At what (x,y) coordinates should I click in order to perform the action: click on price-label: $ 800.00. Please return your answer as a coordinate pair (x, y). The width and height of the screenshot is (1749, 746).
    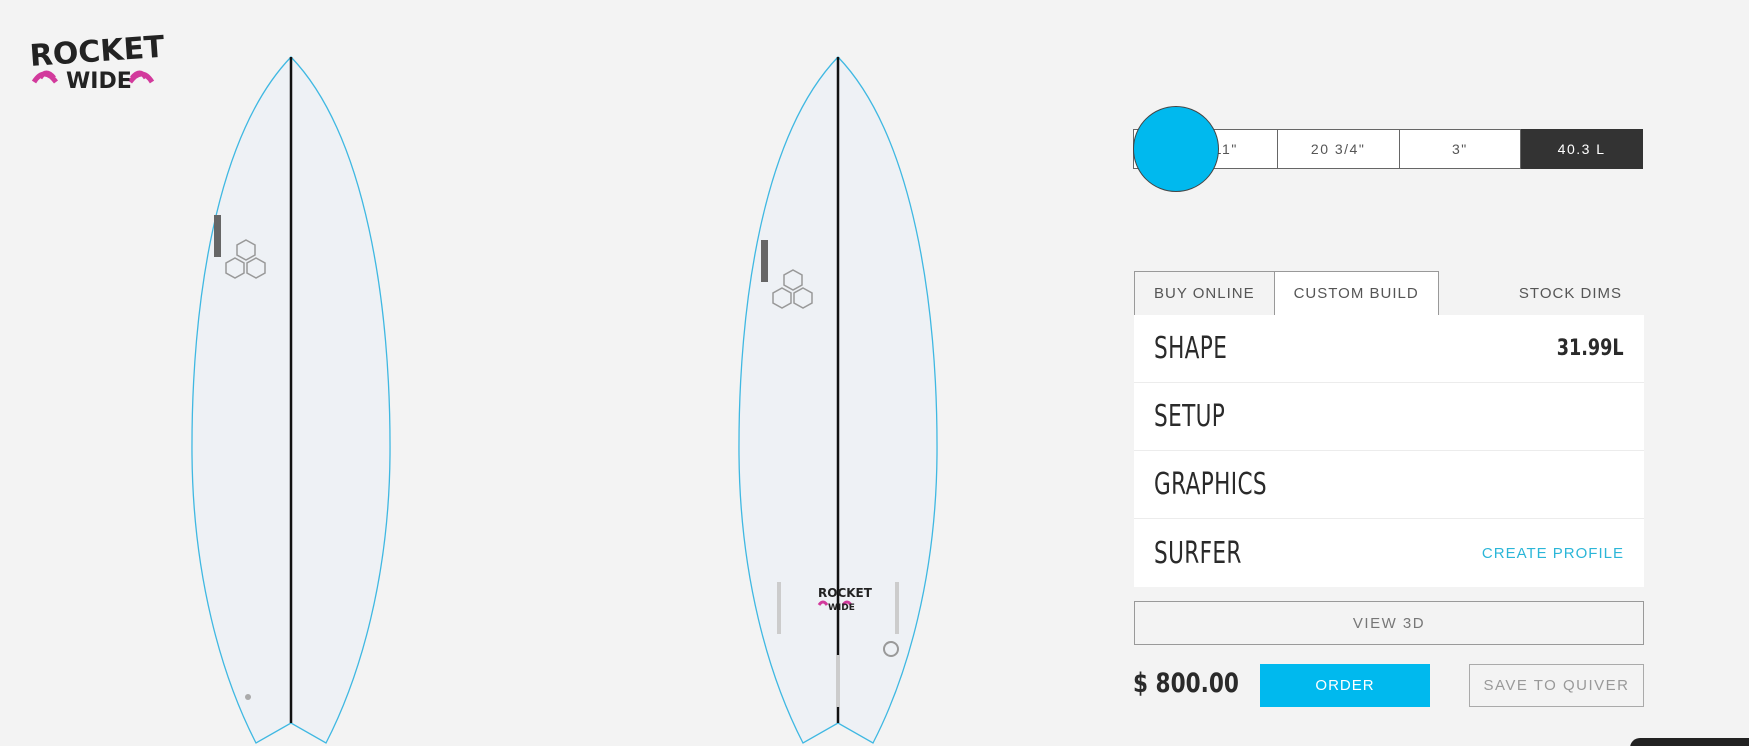
    Looking at the image, I should click on (1186, 683).